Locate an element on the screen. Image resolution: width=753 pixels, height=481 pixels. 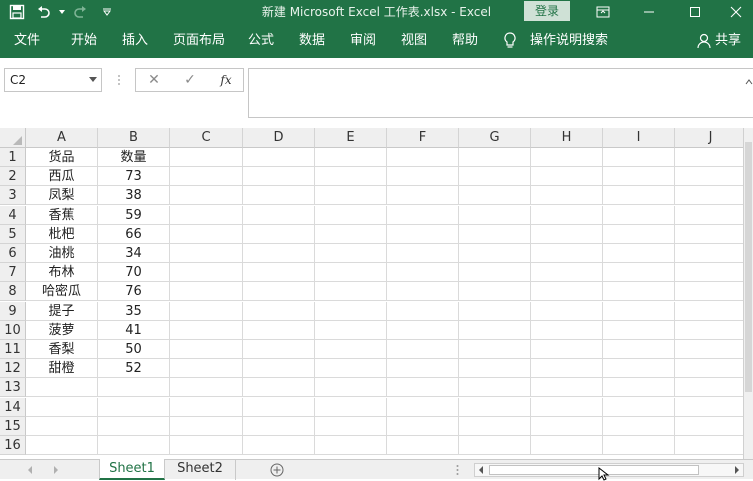
vertical-scrollbar is located at coordinates (748, 293).